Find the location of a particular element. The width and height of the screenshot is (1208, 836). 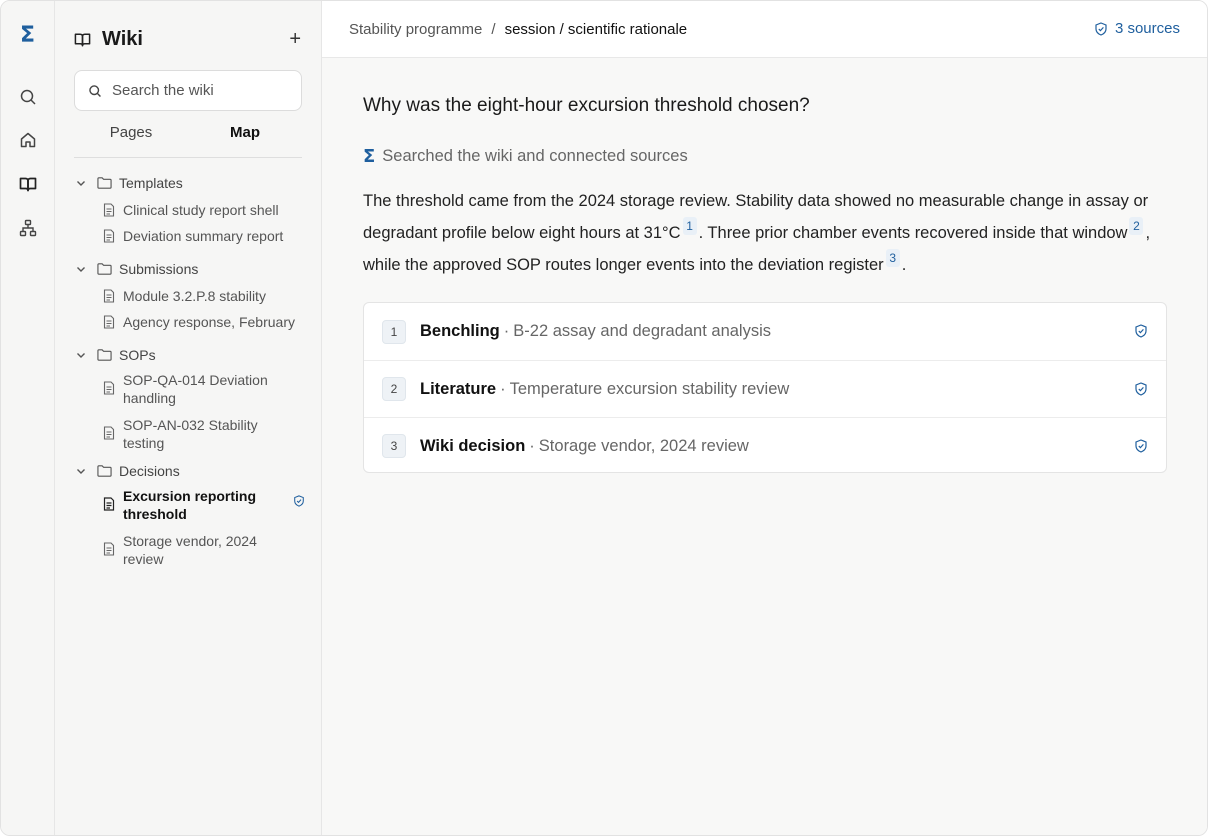

source-number: 1 is located at coordinates (394, 331).